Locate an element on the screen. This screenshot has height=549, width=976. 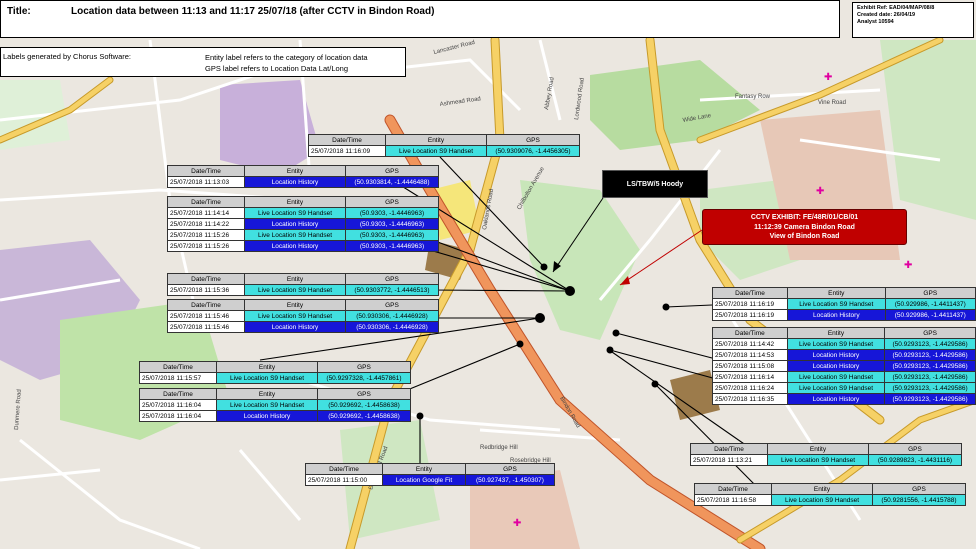
cell-datetime: 25/07/2018 11:14:42 is located at coordinates (750, 344).